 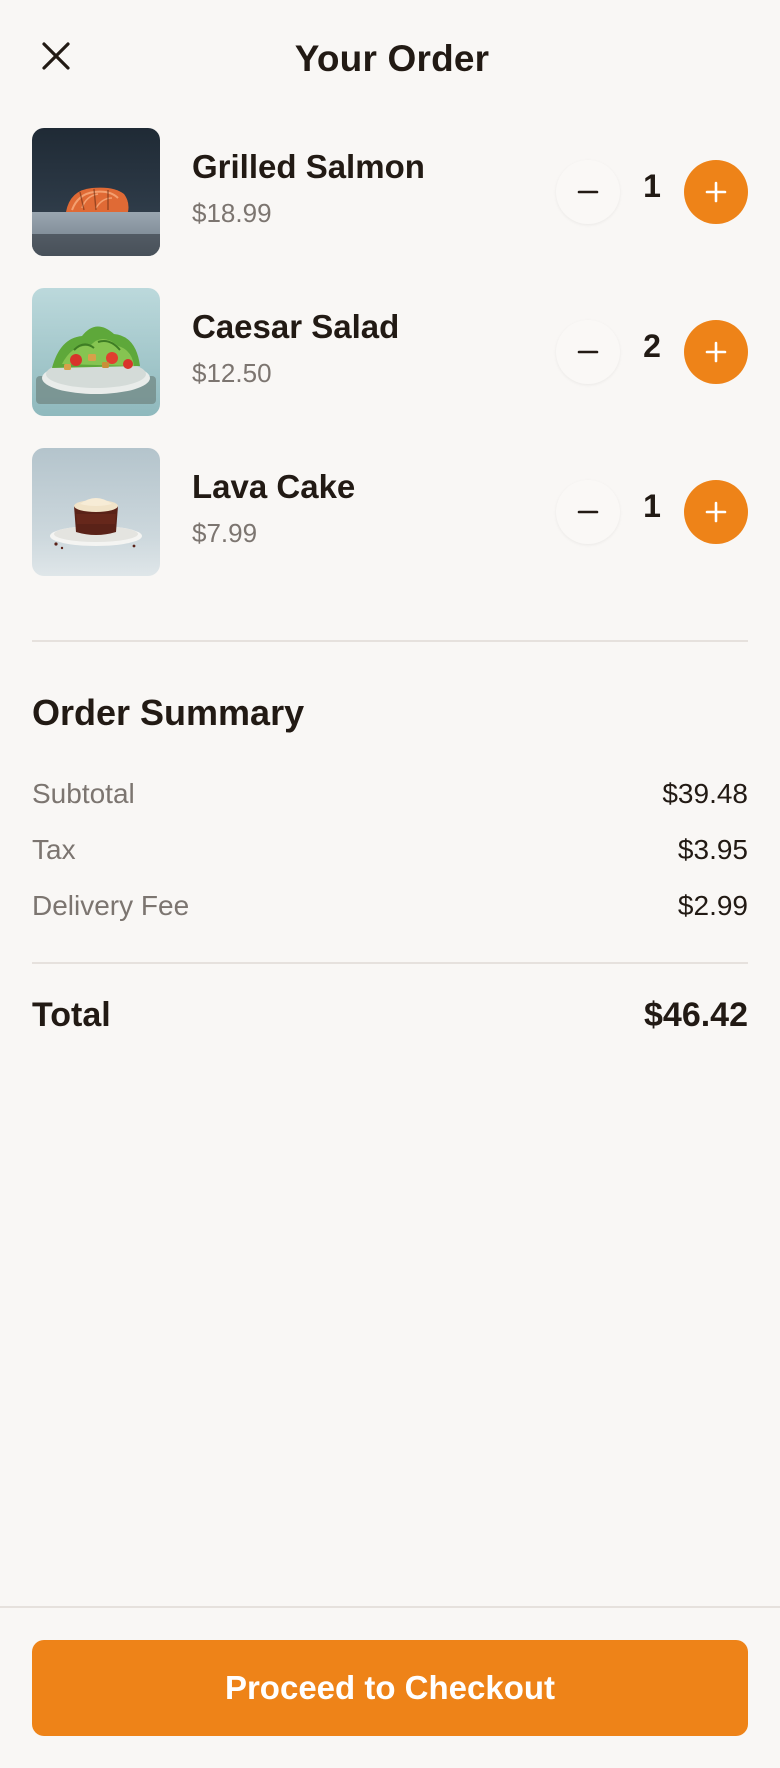 What do you see at coordinates (168, 712) in the screenshot?
I see `summary-title: Order Summary` at bounding box center [168, 712].